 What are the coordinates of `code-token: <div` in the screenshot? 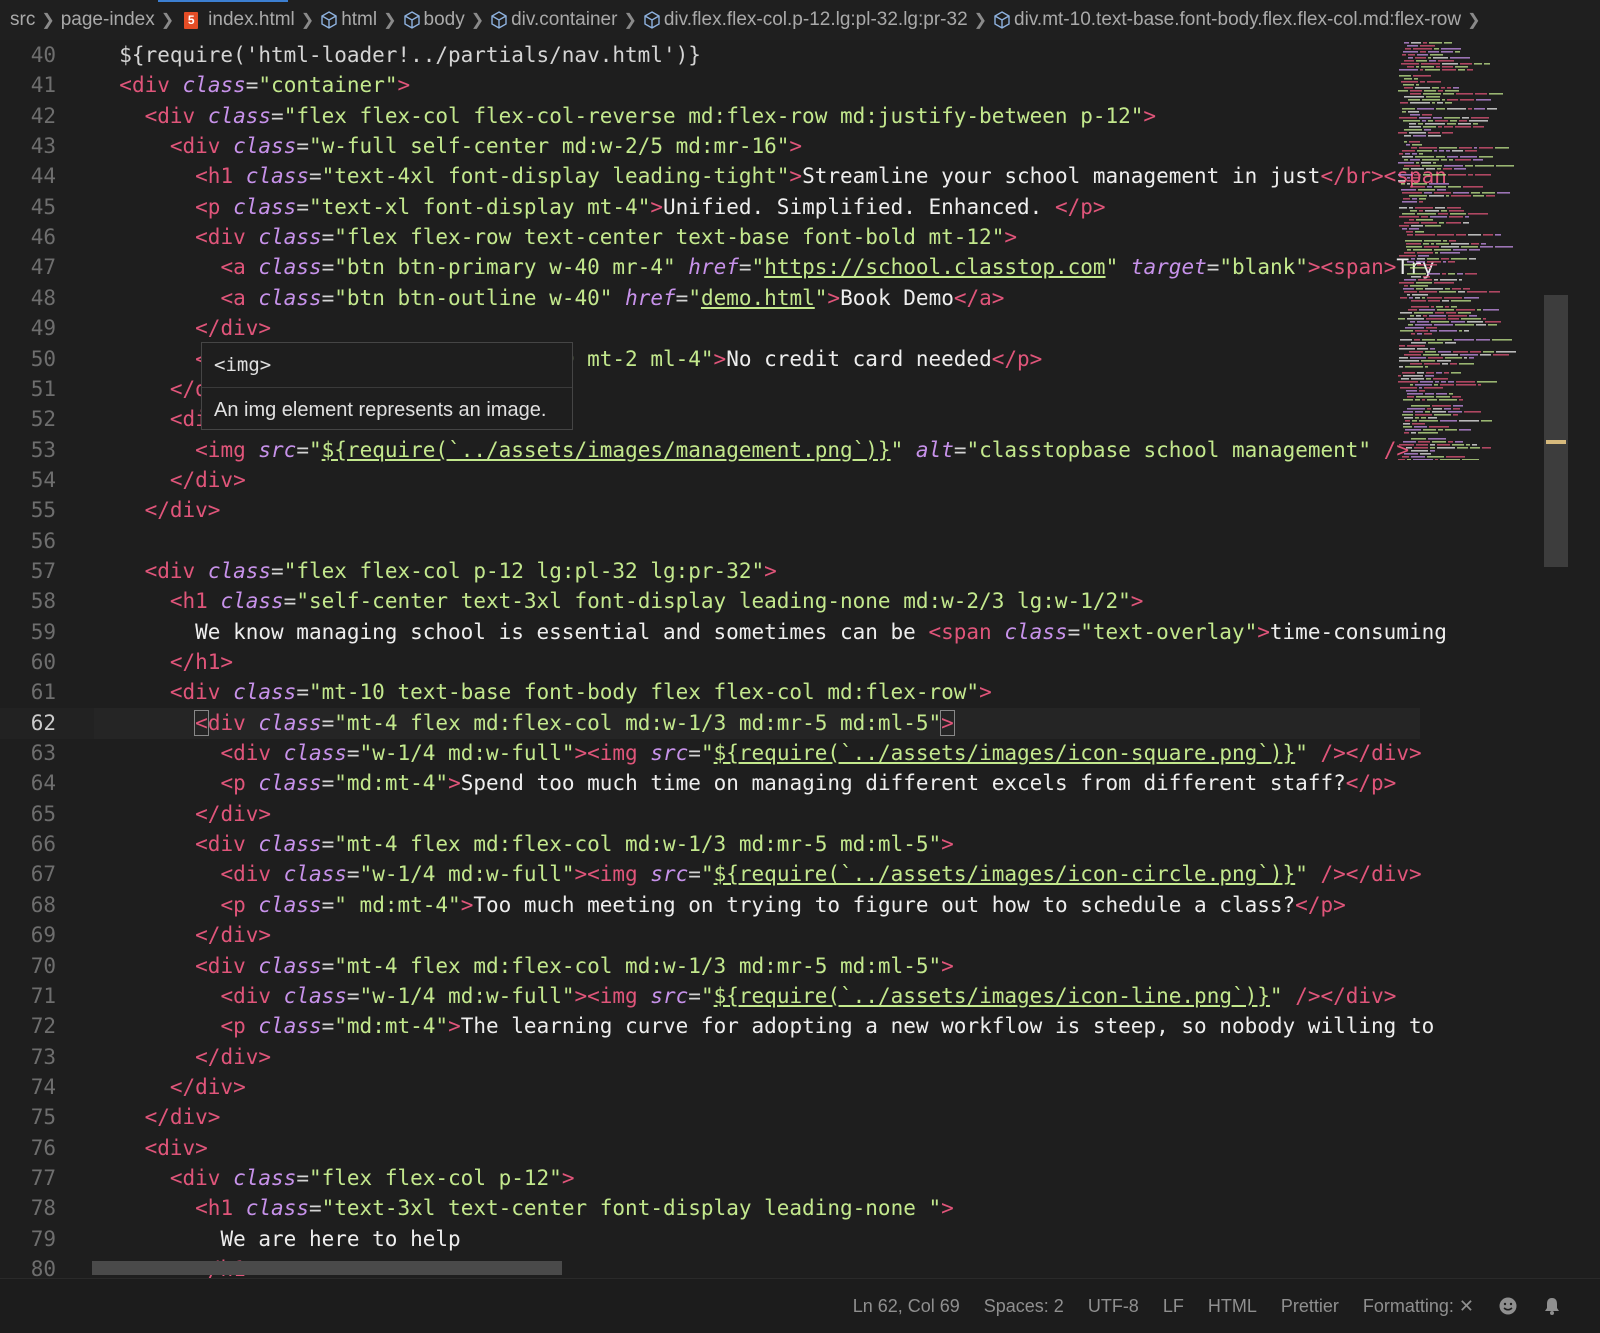 It's located at (220, 844).